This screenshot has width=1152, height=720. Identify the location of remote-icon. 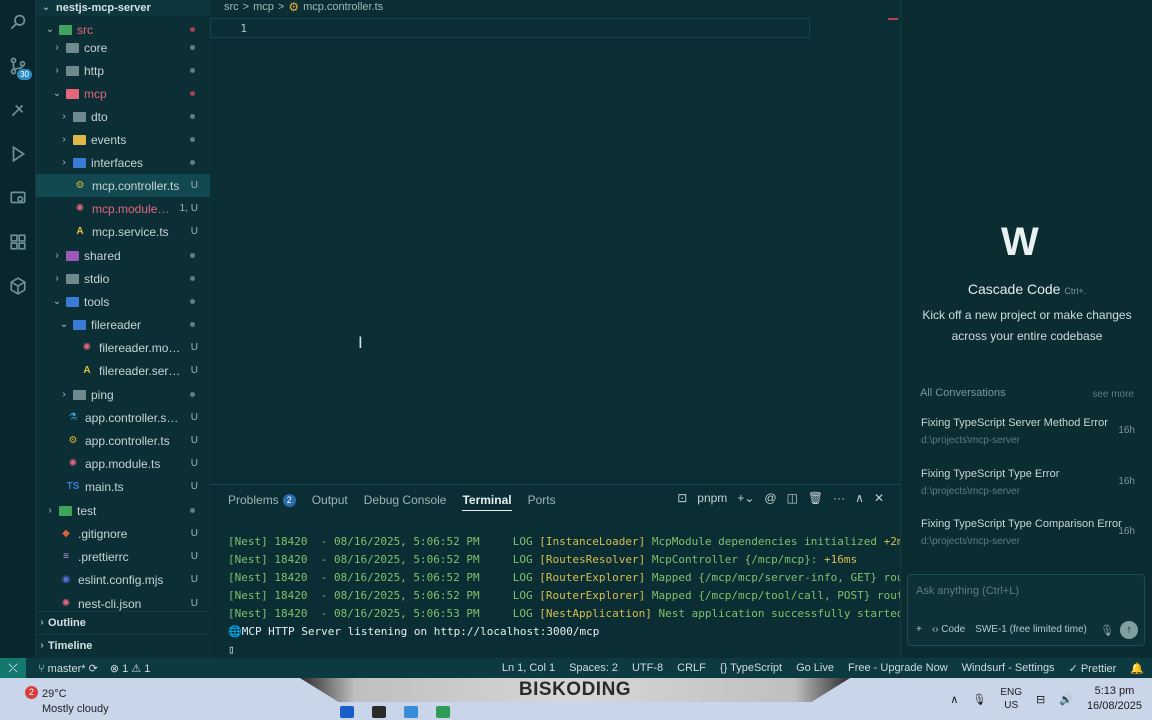
(18, 198).